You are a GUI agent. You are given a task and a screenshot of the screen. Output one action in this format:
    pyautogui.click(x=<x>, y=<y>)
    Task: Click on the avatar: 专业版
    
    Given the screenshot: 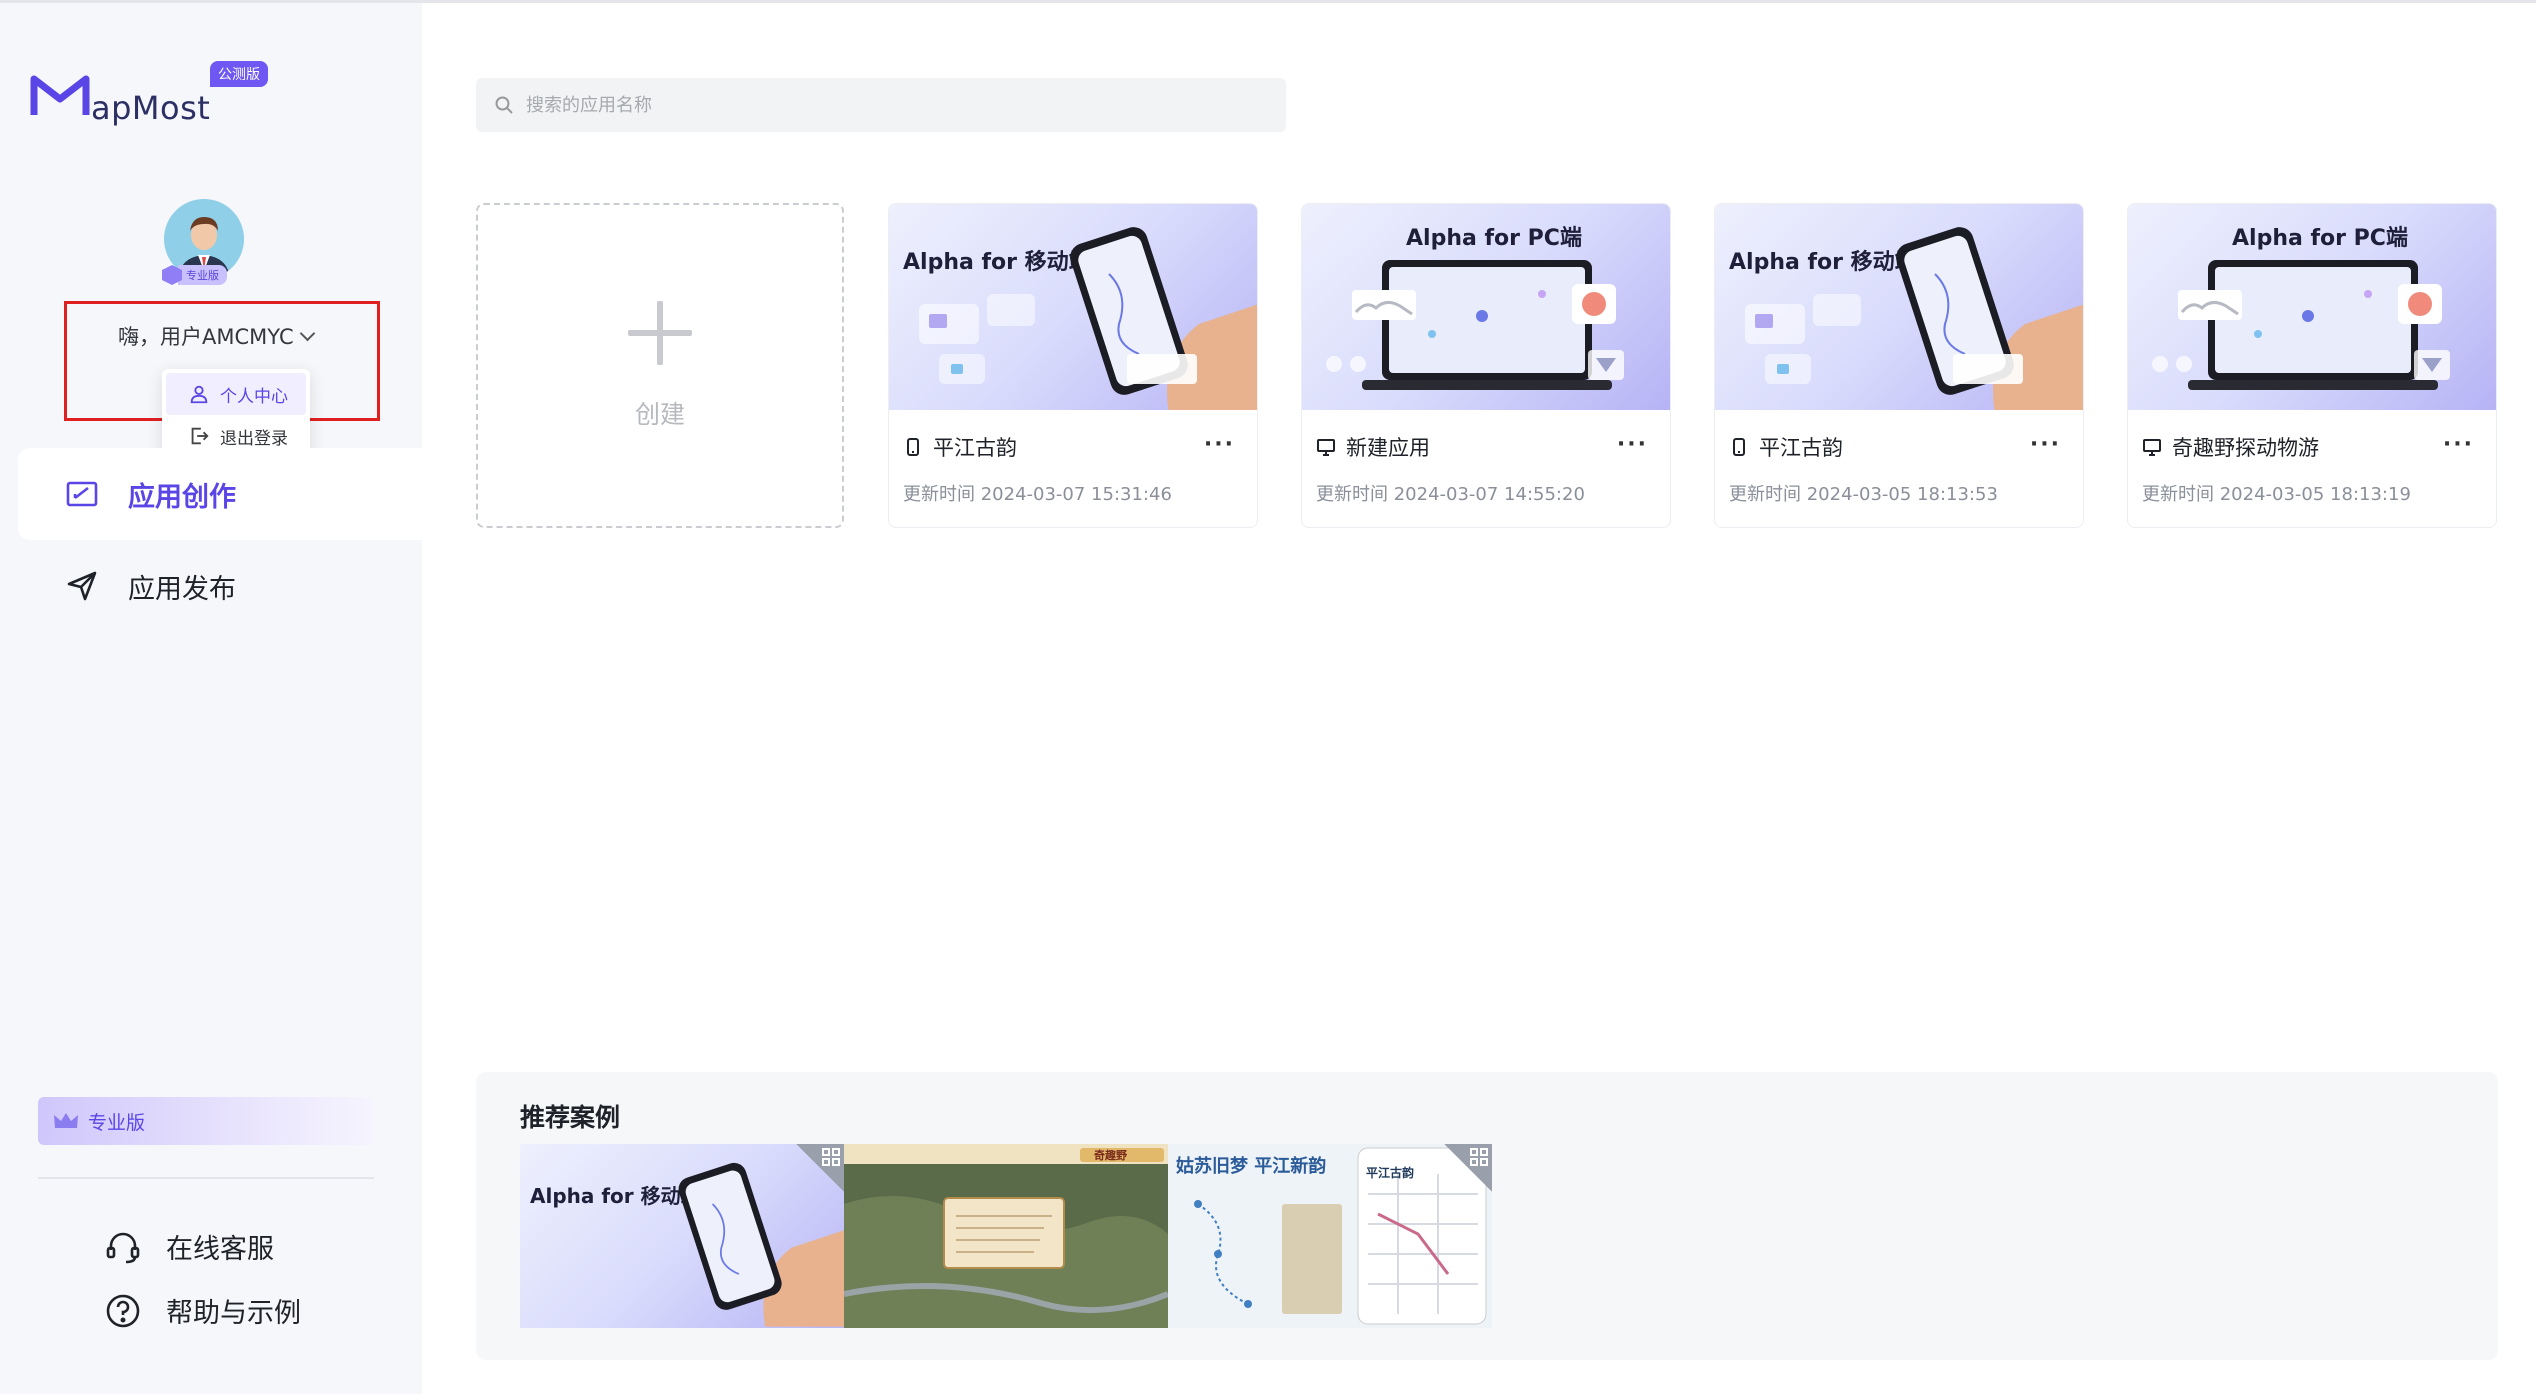 What is the action you would take?
    pyautogui.click(x=205, y=242)
    